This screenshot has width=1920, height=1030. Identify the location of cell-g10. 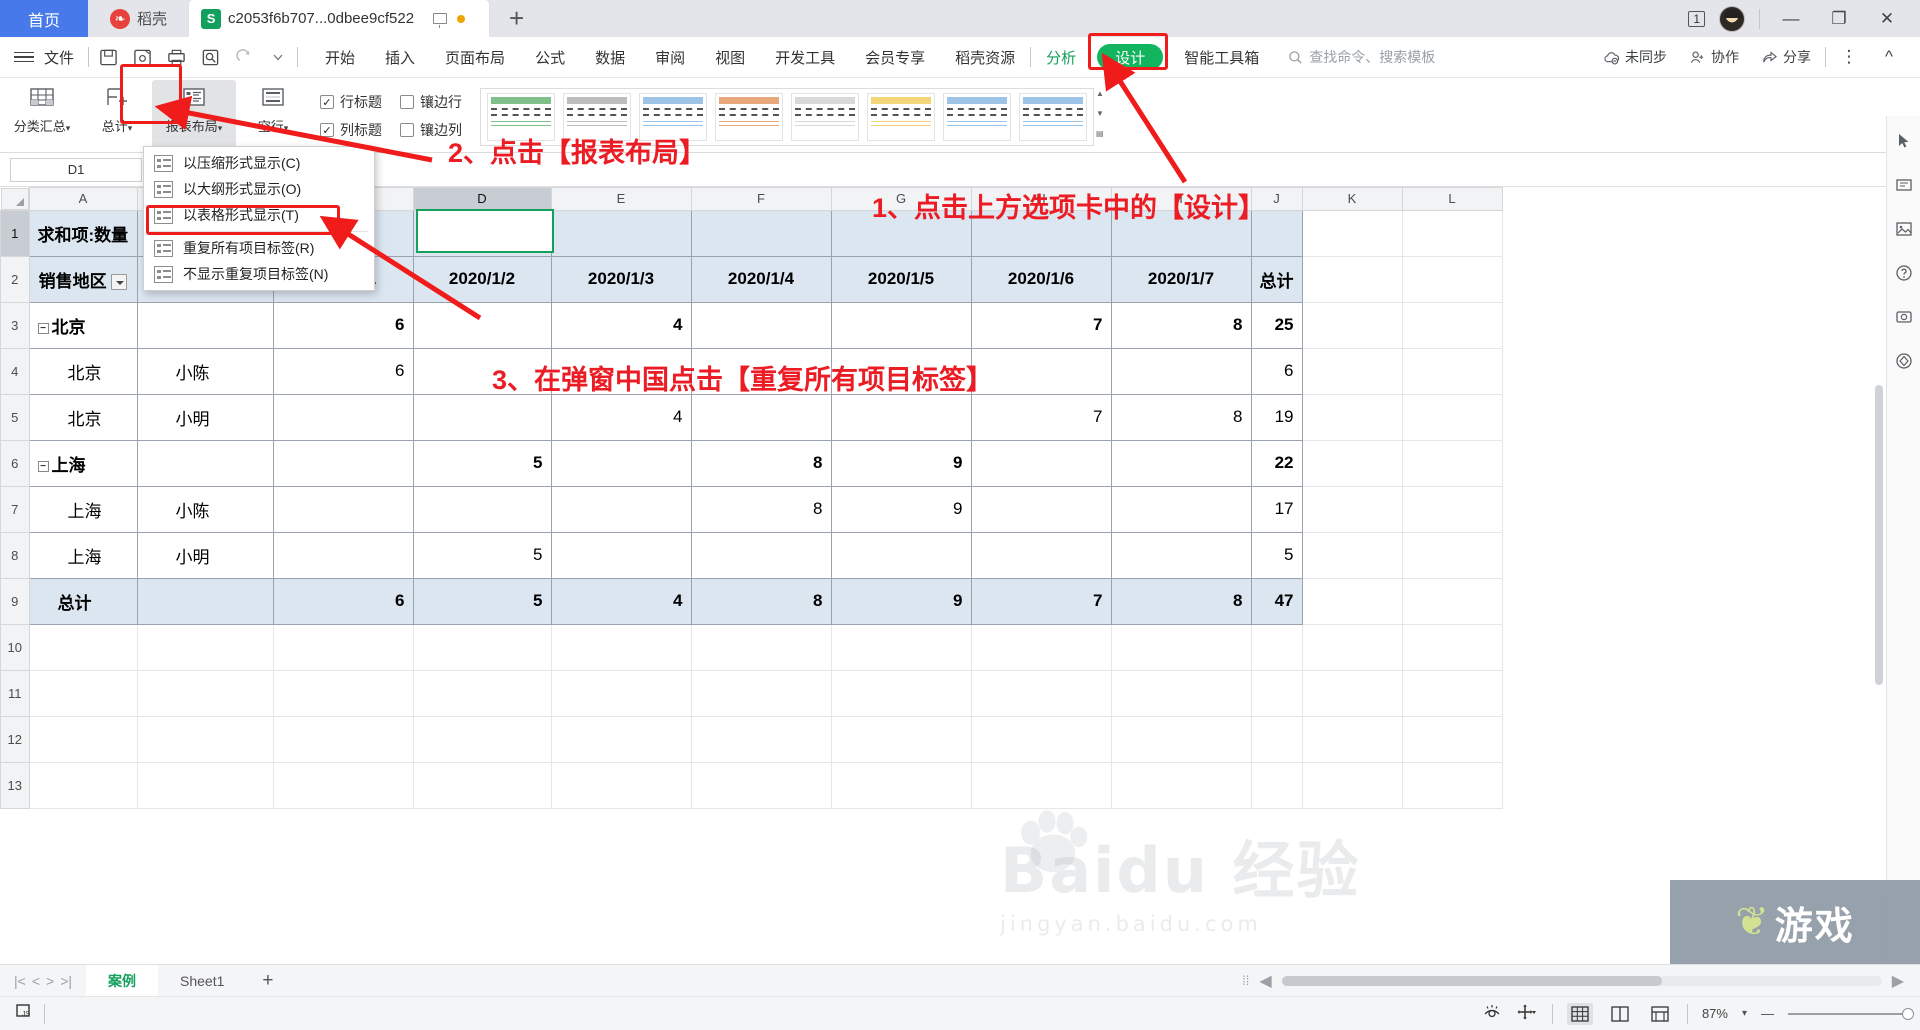
(901, 647).